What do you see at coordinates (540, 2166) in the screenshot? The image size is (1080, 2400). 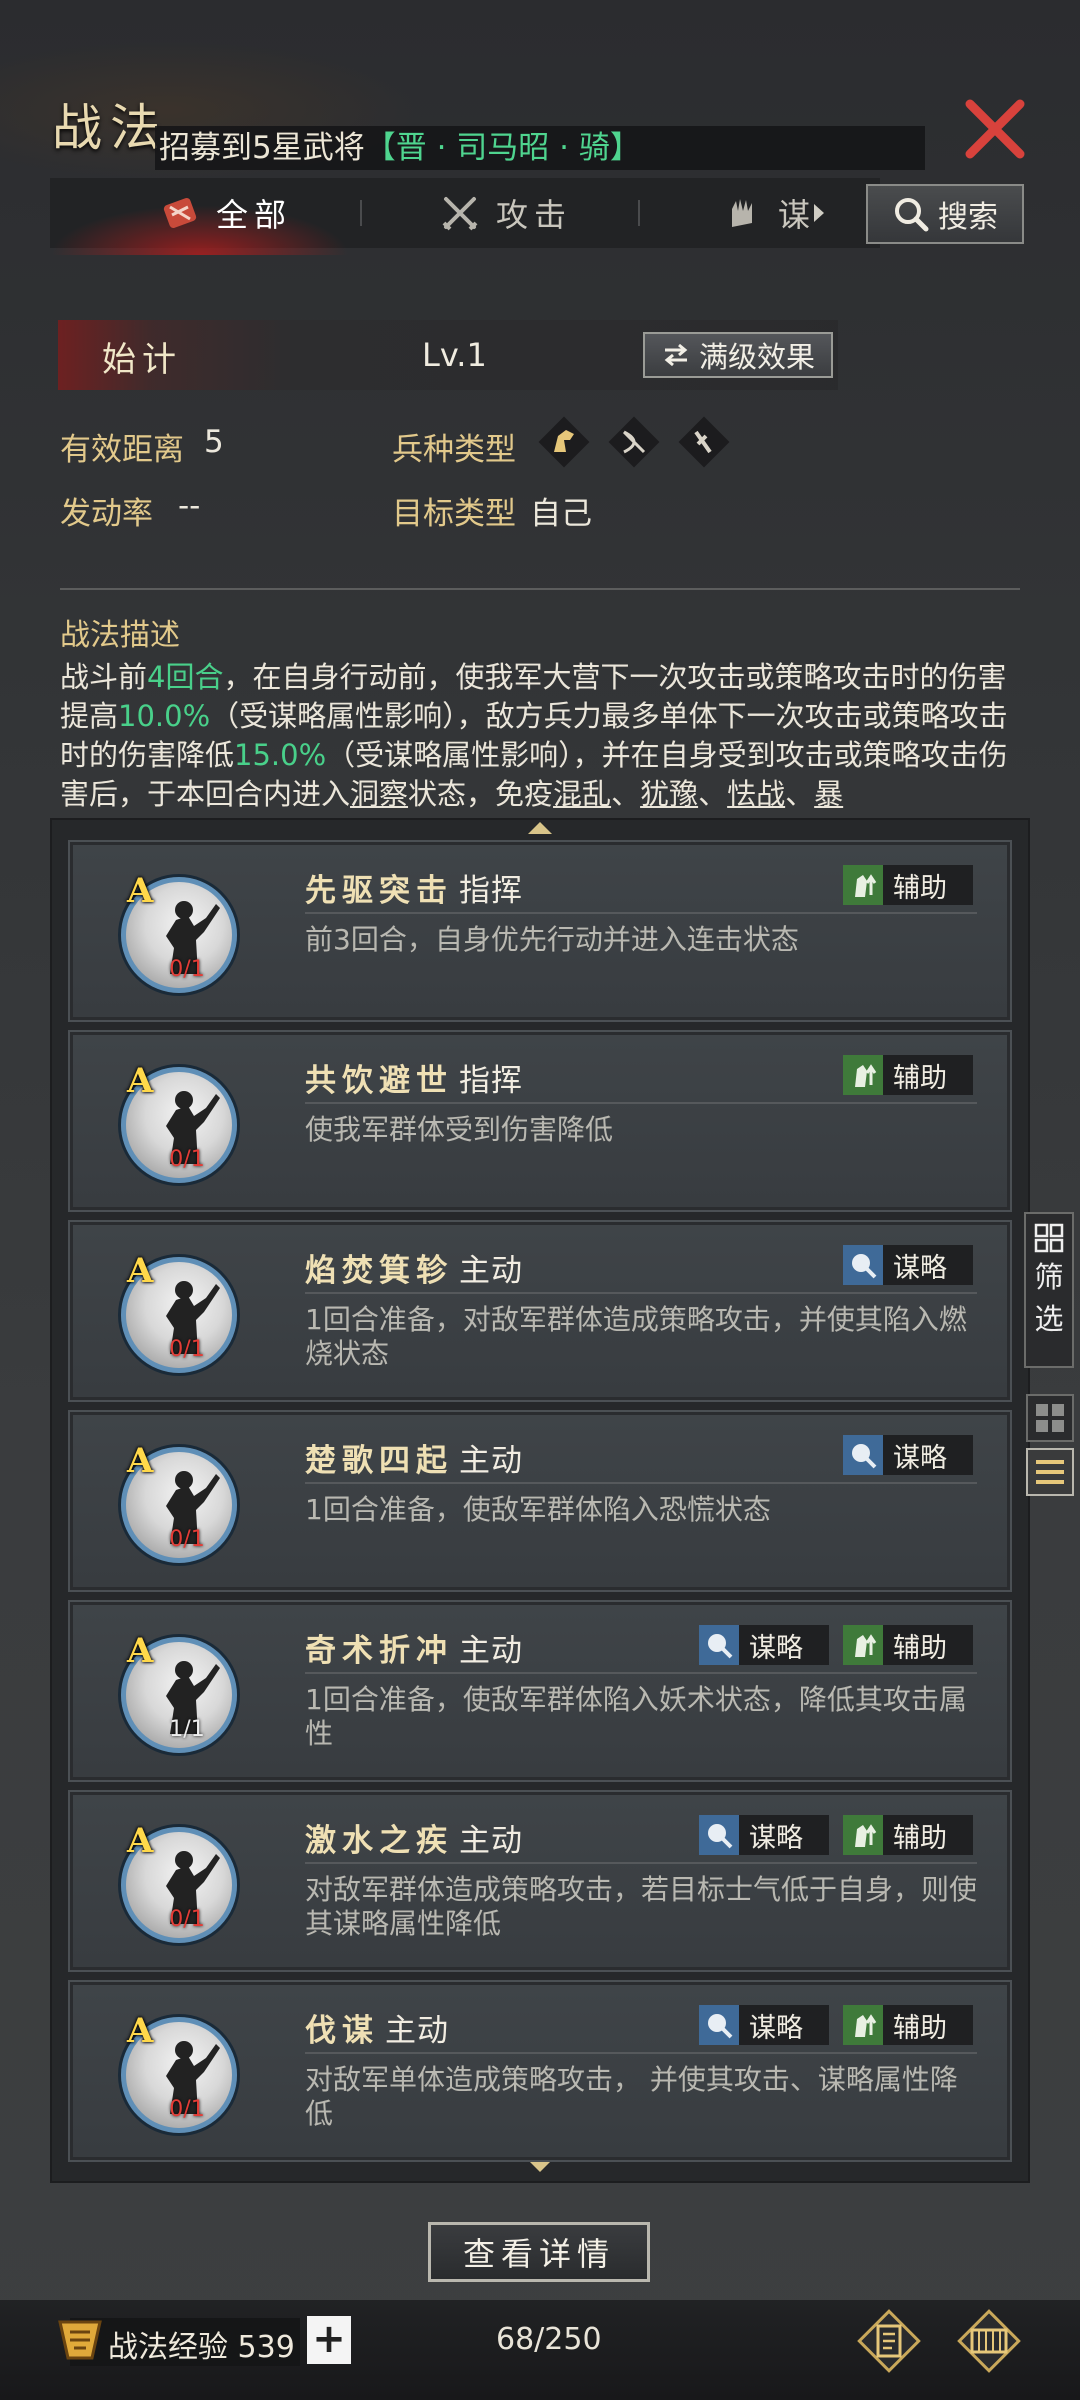 I see `scroll-down-arrow-icon` at bounding box center [540, 2166].